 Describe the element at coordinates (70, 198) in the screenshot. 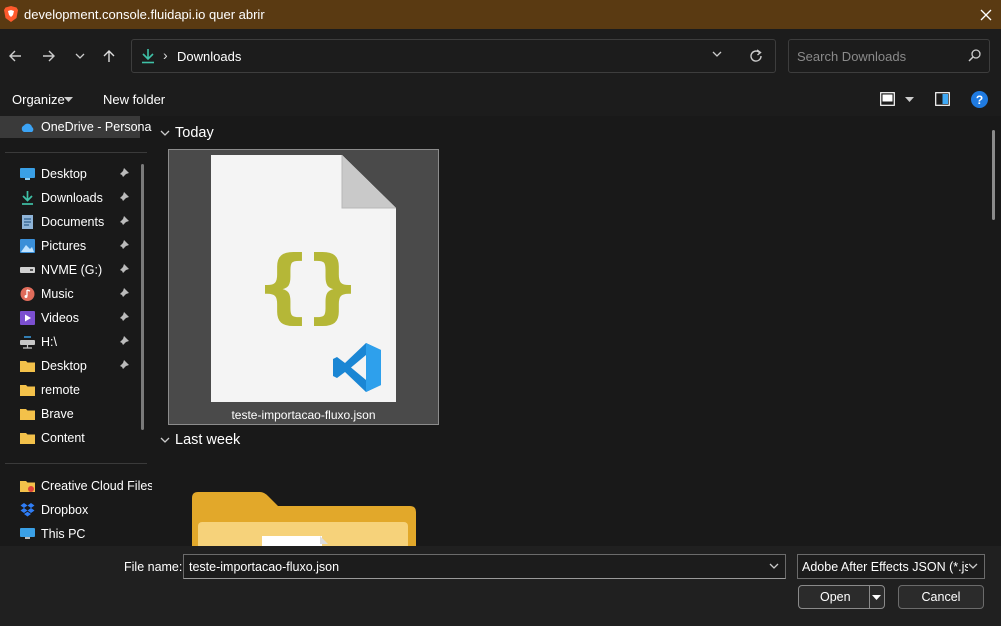

I see `sidebar-item-downloads: Downloads` at that location.